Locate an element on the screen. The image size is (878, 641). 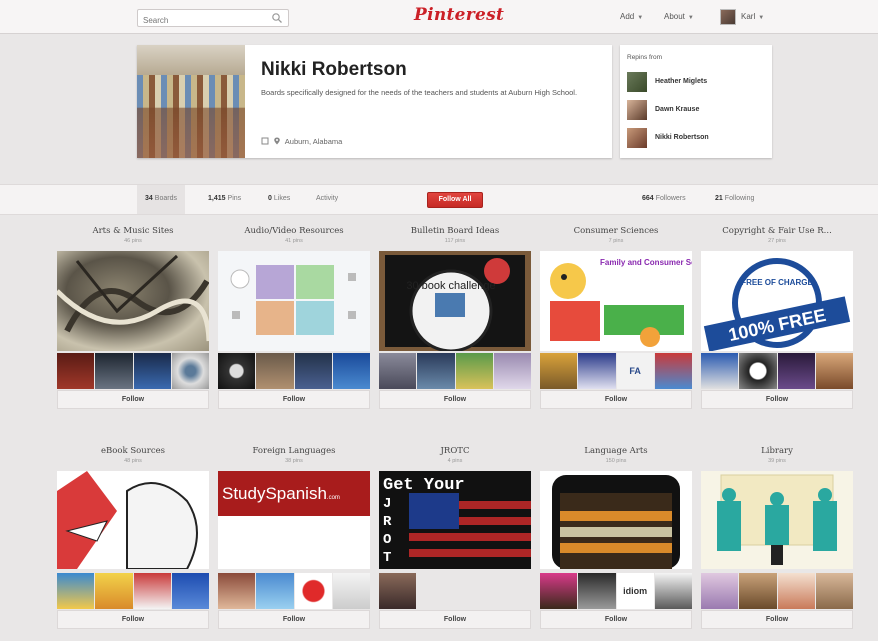
jrotc-top-text: Get Your is located at coordinates (424, 485).